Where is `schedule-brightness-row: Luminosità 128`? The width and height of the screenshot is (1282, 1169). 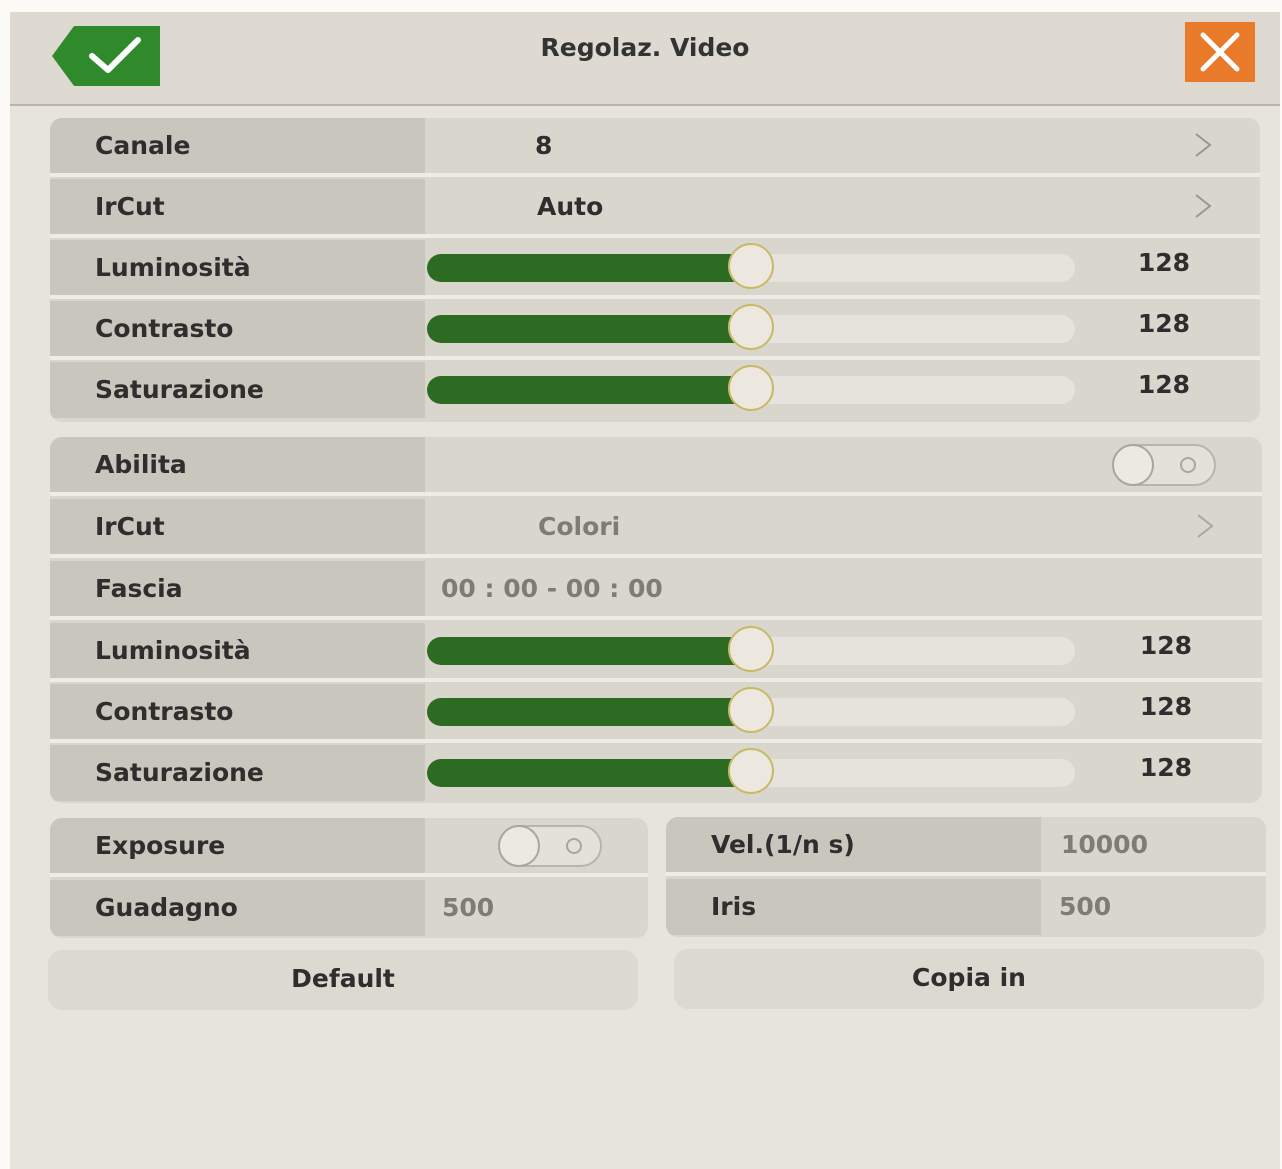 schedule-brightness-row: Luminosità 128 is located at coordinates (656, 652).